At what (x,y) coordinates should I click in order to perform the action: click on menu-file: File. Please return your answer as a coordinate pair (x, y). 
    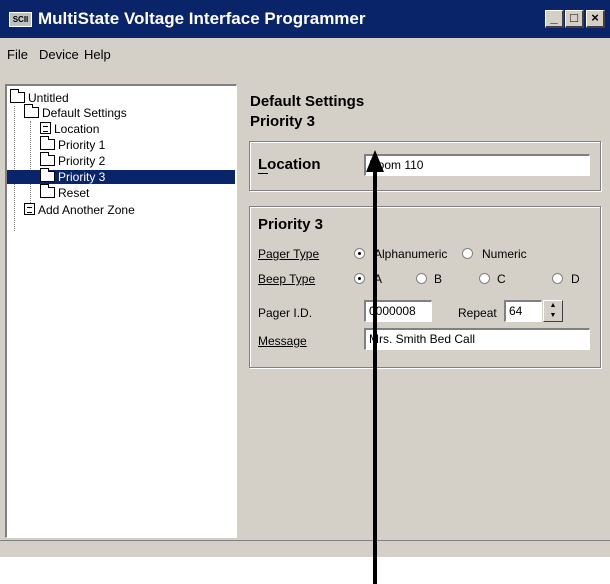
    Looking at the image, I should click on (17, 54).